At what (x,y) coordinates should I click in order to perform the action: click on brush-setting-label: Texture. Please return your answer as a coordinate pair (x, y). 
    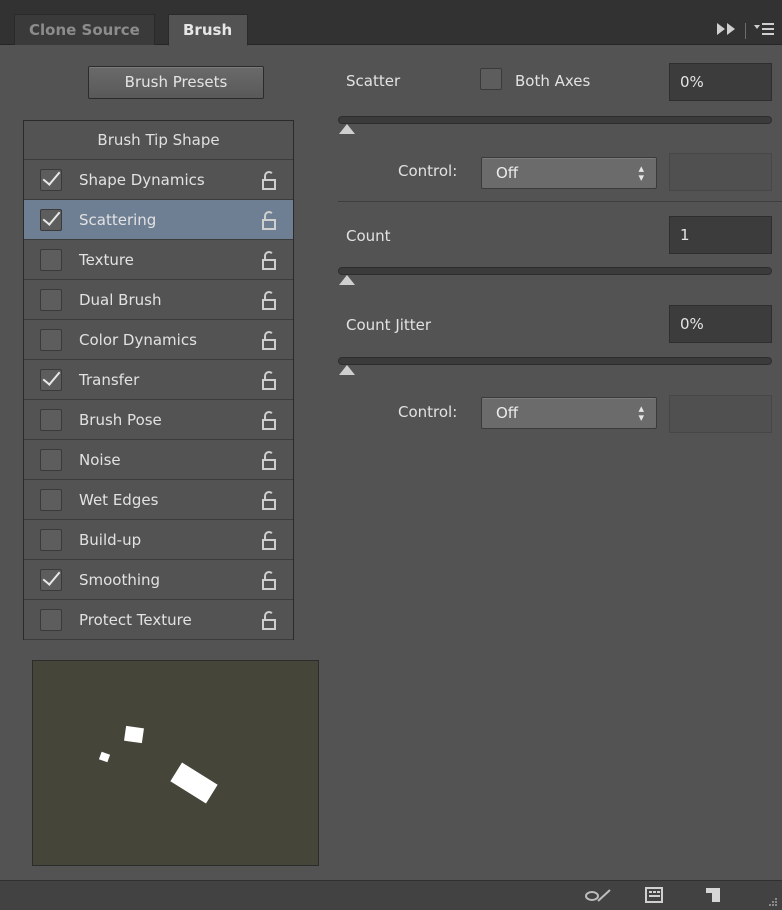
    Looking at the image, I should click on (106, 260).